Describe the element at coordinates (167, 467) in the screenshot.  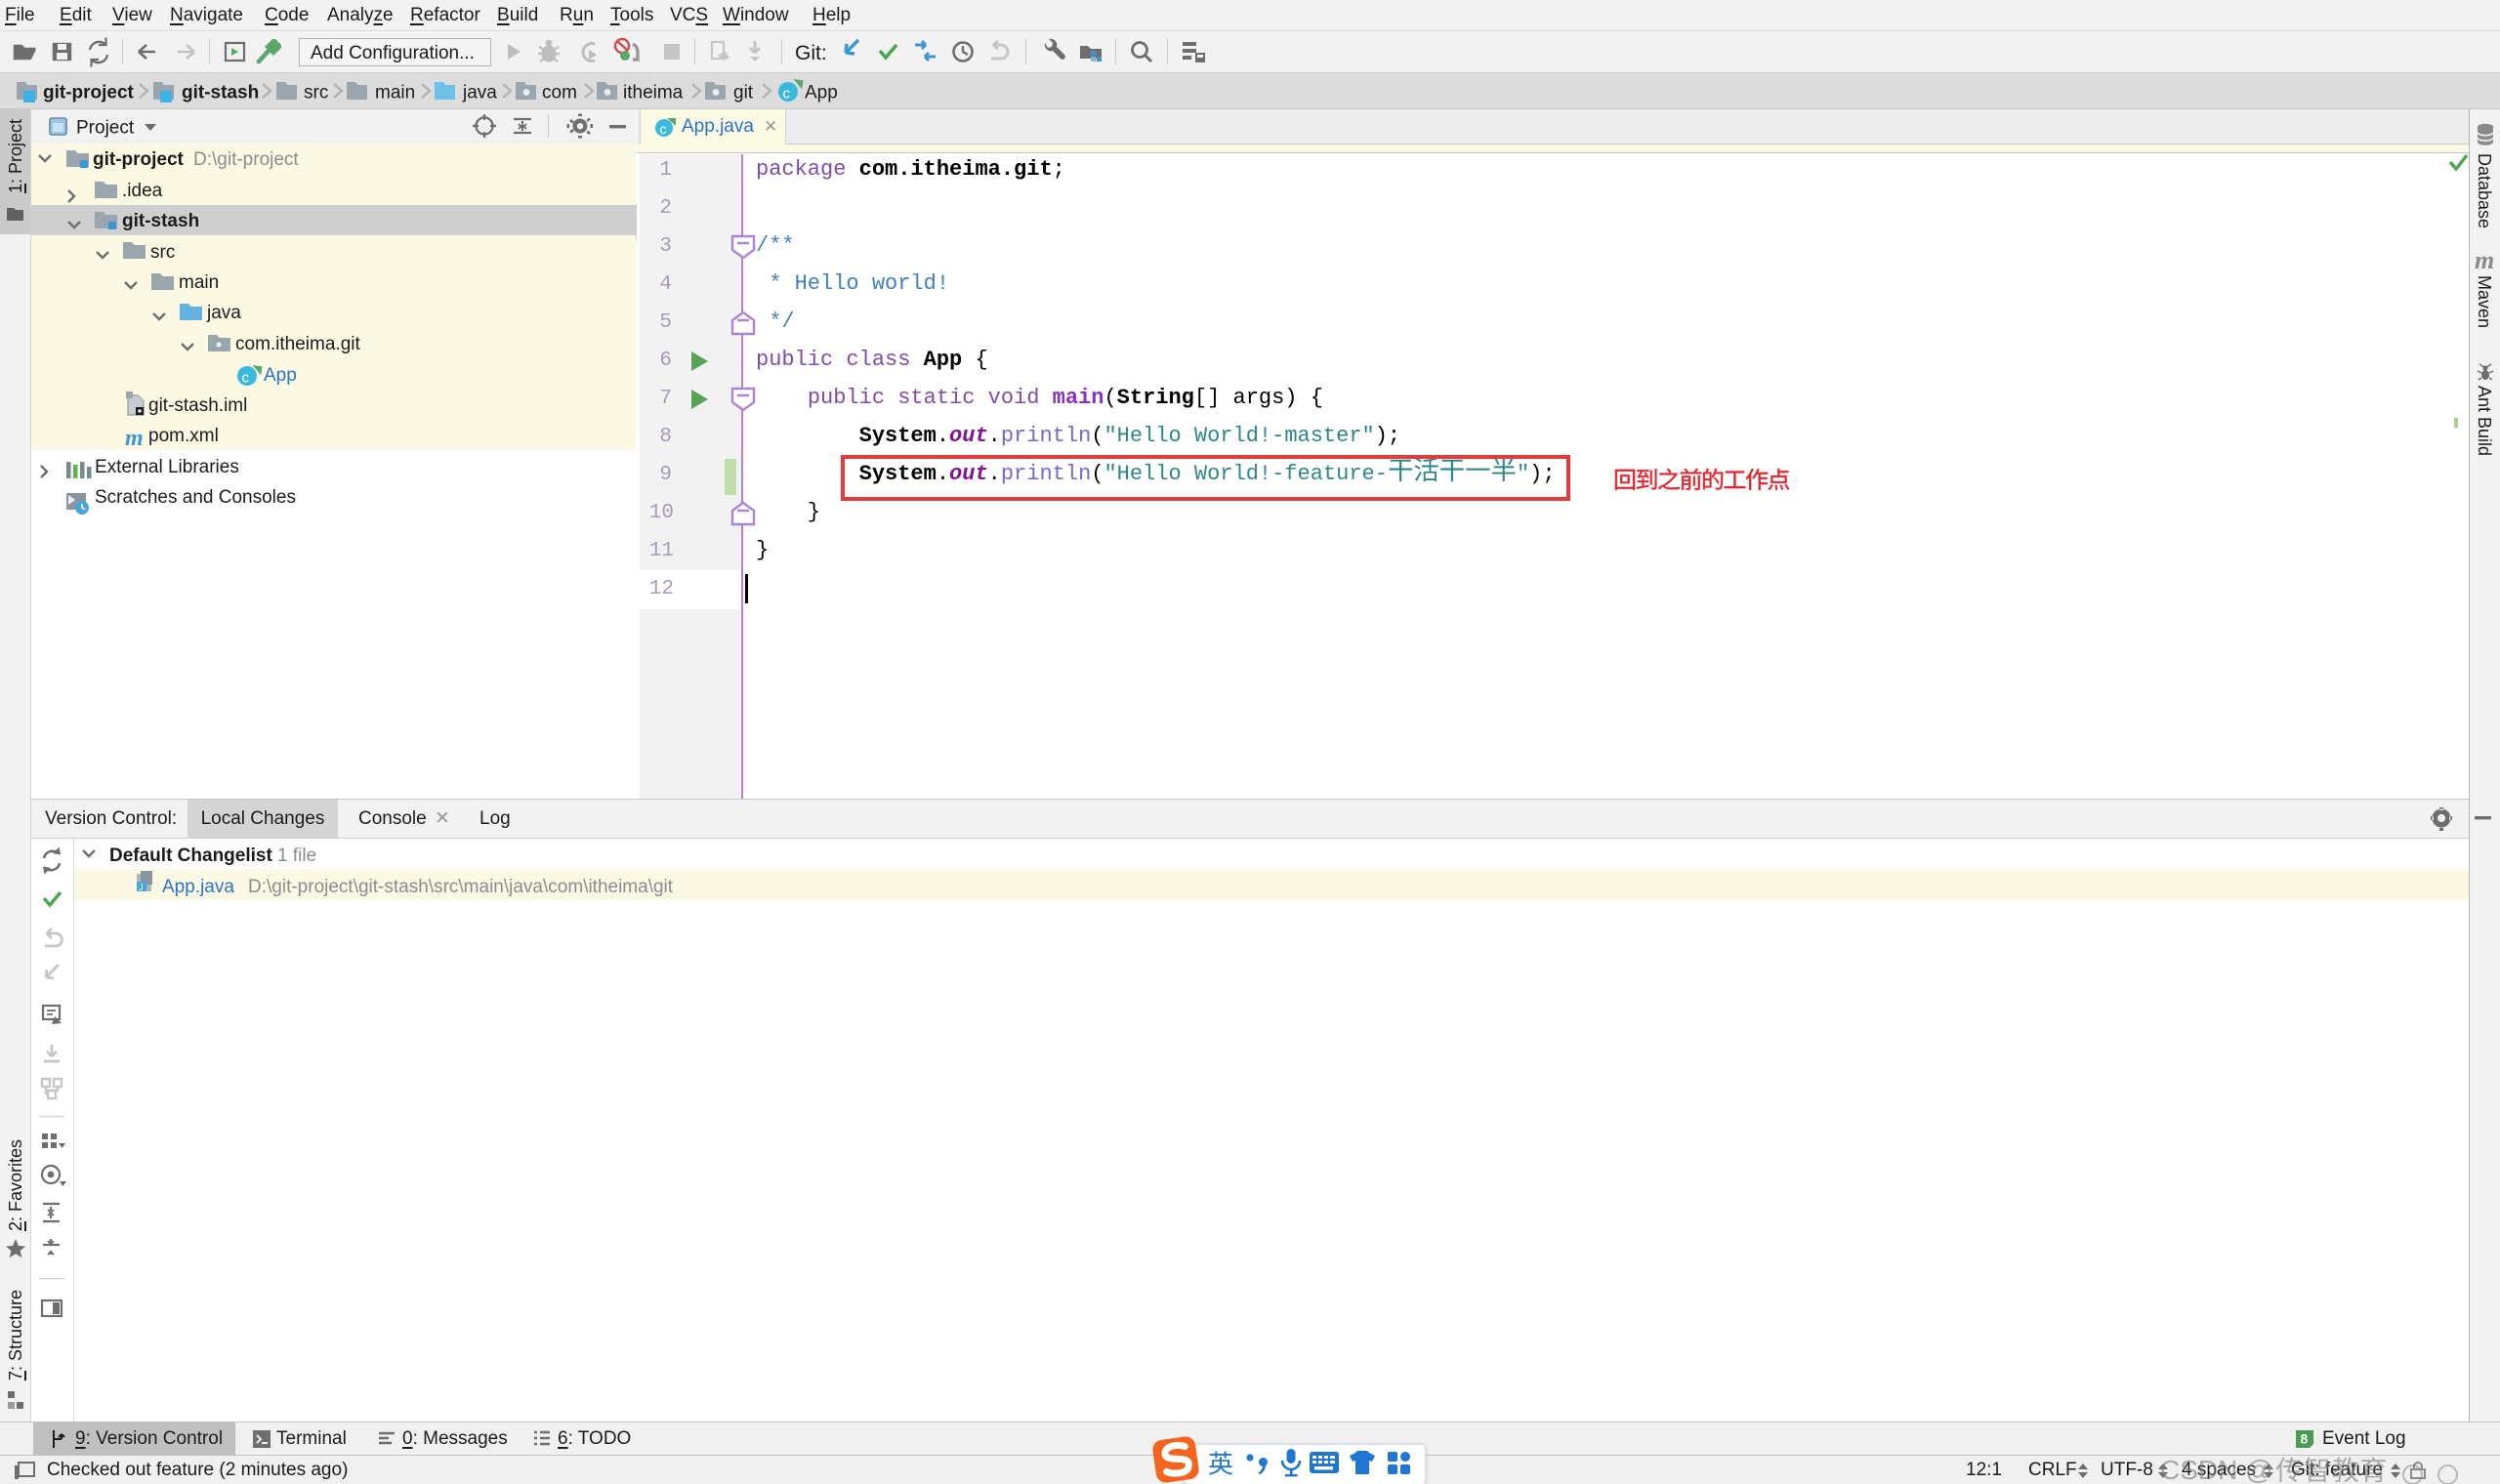
I see `svg-text: External Libraries` at that location.